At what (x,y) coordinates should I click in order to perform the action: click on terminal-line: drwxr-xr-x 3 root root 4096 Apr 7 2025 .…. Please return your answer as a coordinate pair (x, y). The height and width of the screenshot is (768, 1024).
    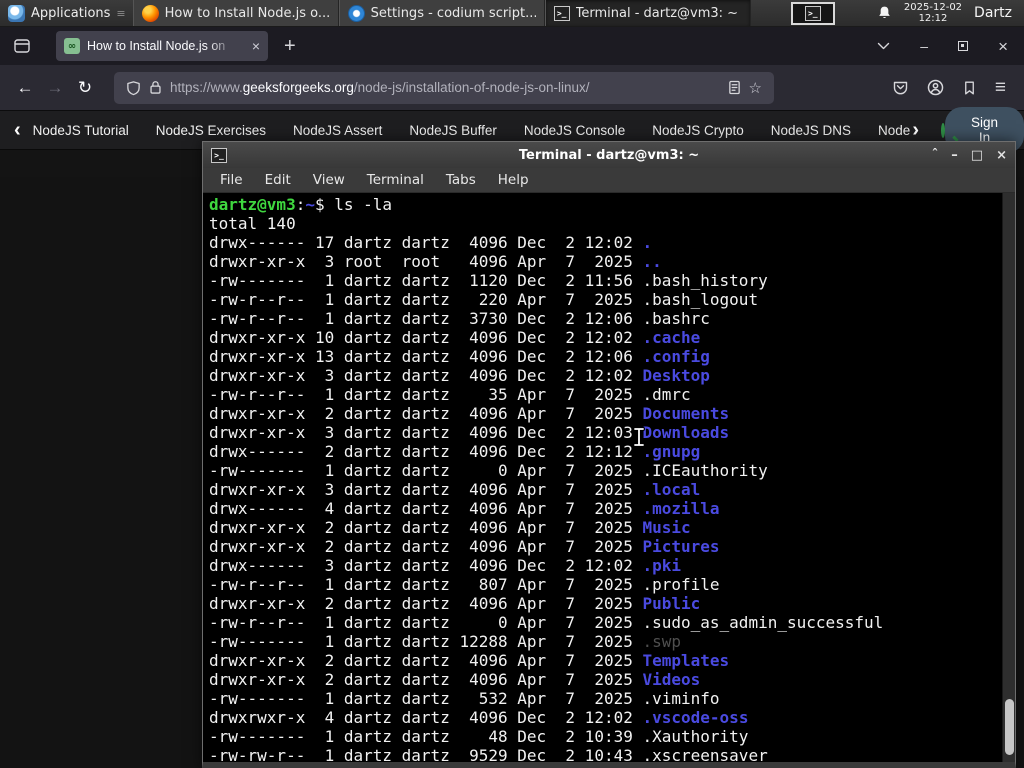
    Looking at the image, I should click on (435, 261).